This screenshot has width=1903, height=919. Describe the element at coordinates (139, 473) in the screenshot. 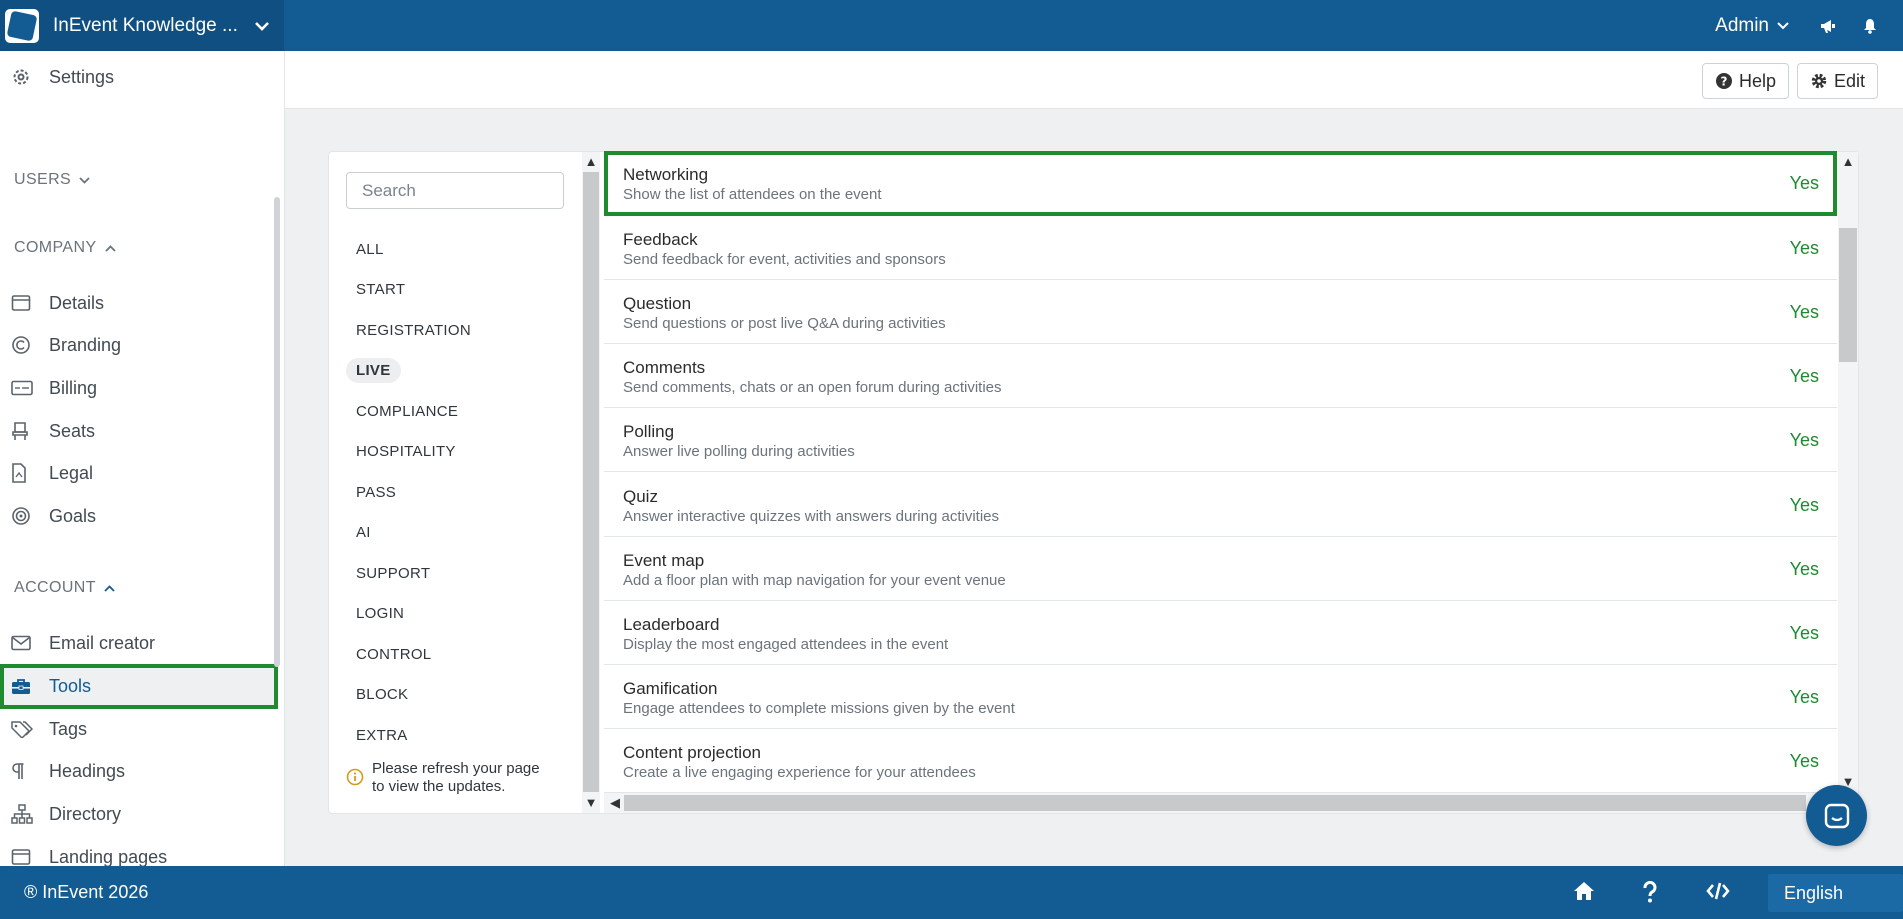

I see `sidebar-item-legal: Legal` at that location.